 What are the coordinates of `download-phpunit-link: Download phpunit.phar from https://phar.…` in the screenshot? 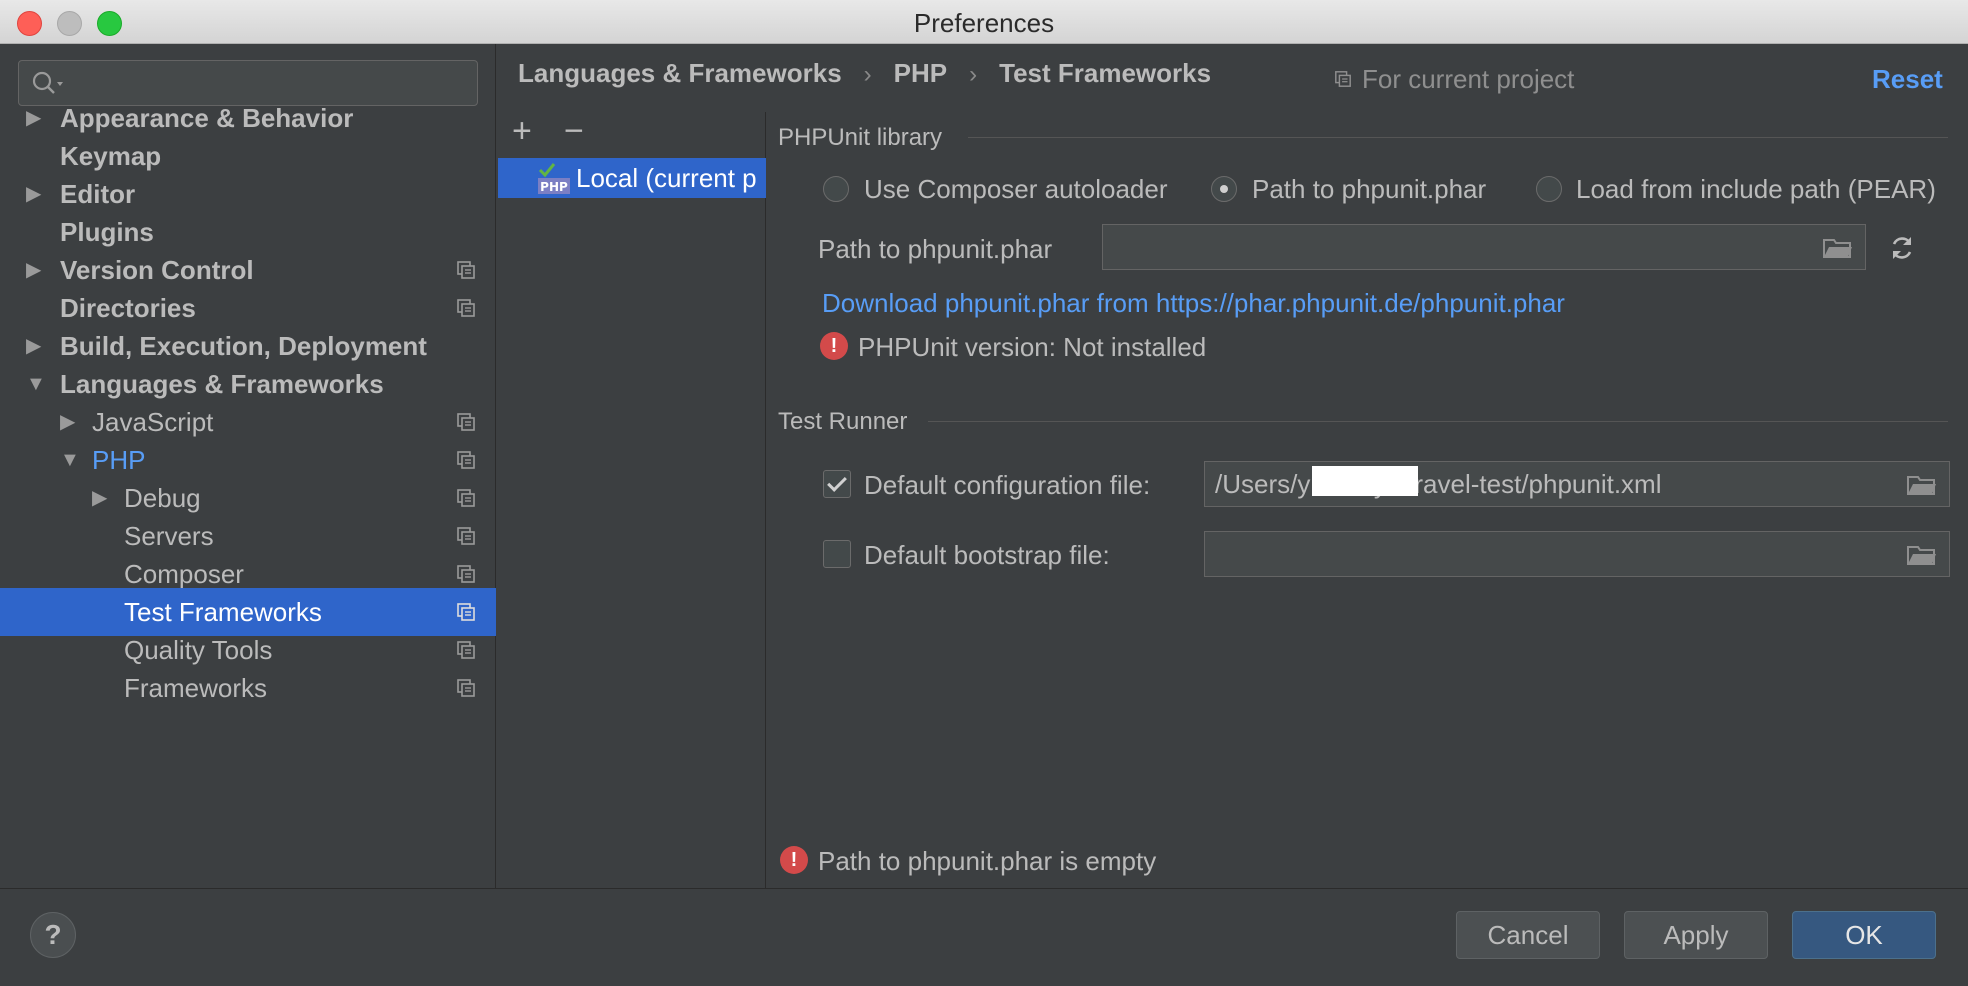 It's located at (1193, 303).